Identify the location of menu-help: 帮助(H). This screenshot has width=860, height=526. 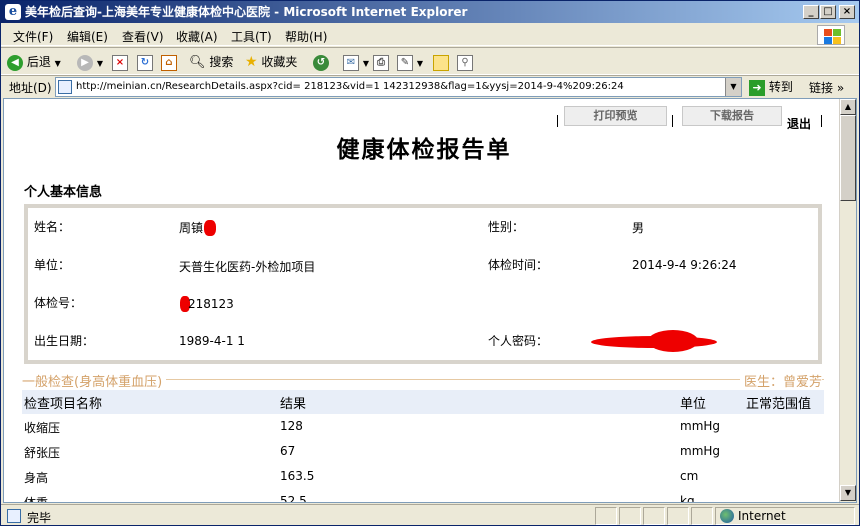
(306, 36).